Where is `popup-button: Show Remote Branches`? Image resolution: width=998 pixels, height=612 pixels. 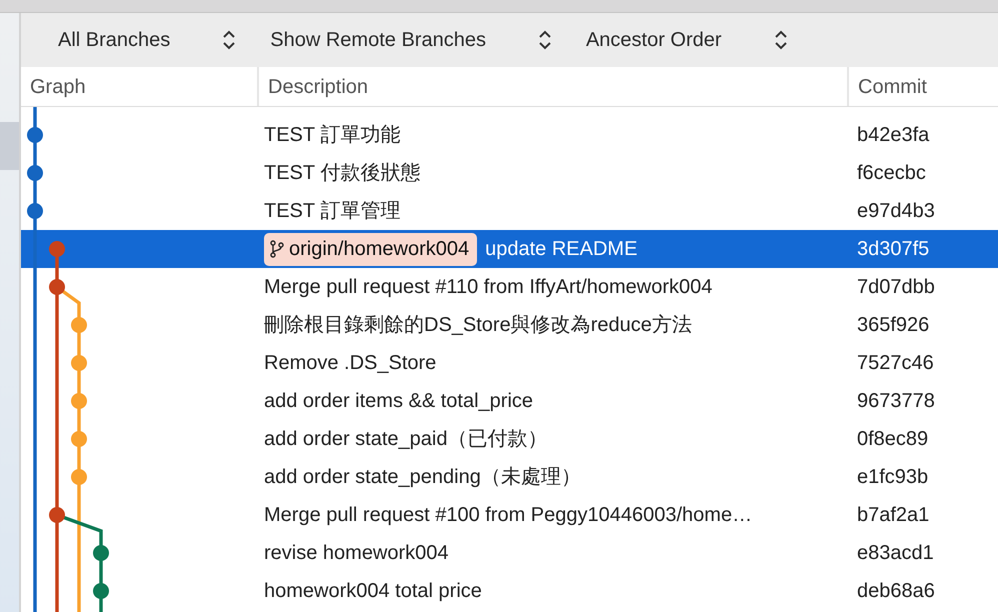
popup-button: Show Remote Branches is located at coordinates (416, 40).